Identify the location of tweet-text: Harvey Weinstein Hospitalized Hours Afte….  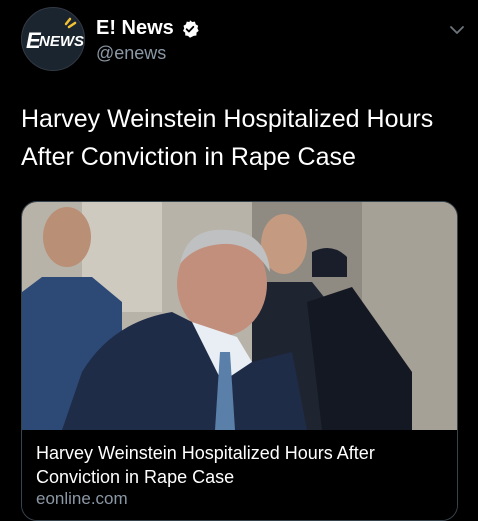
(227, 138).